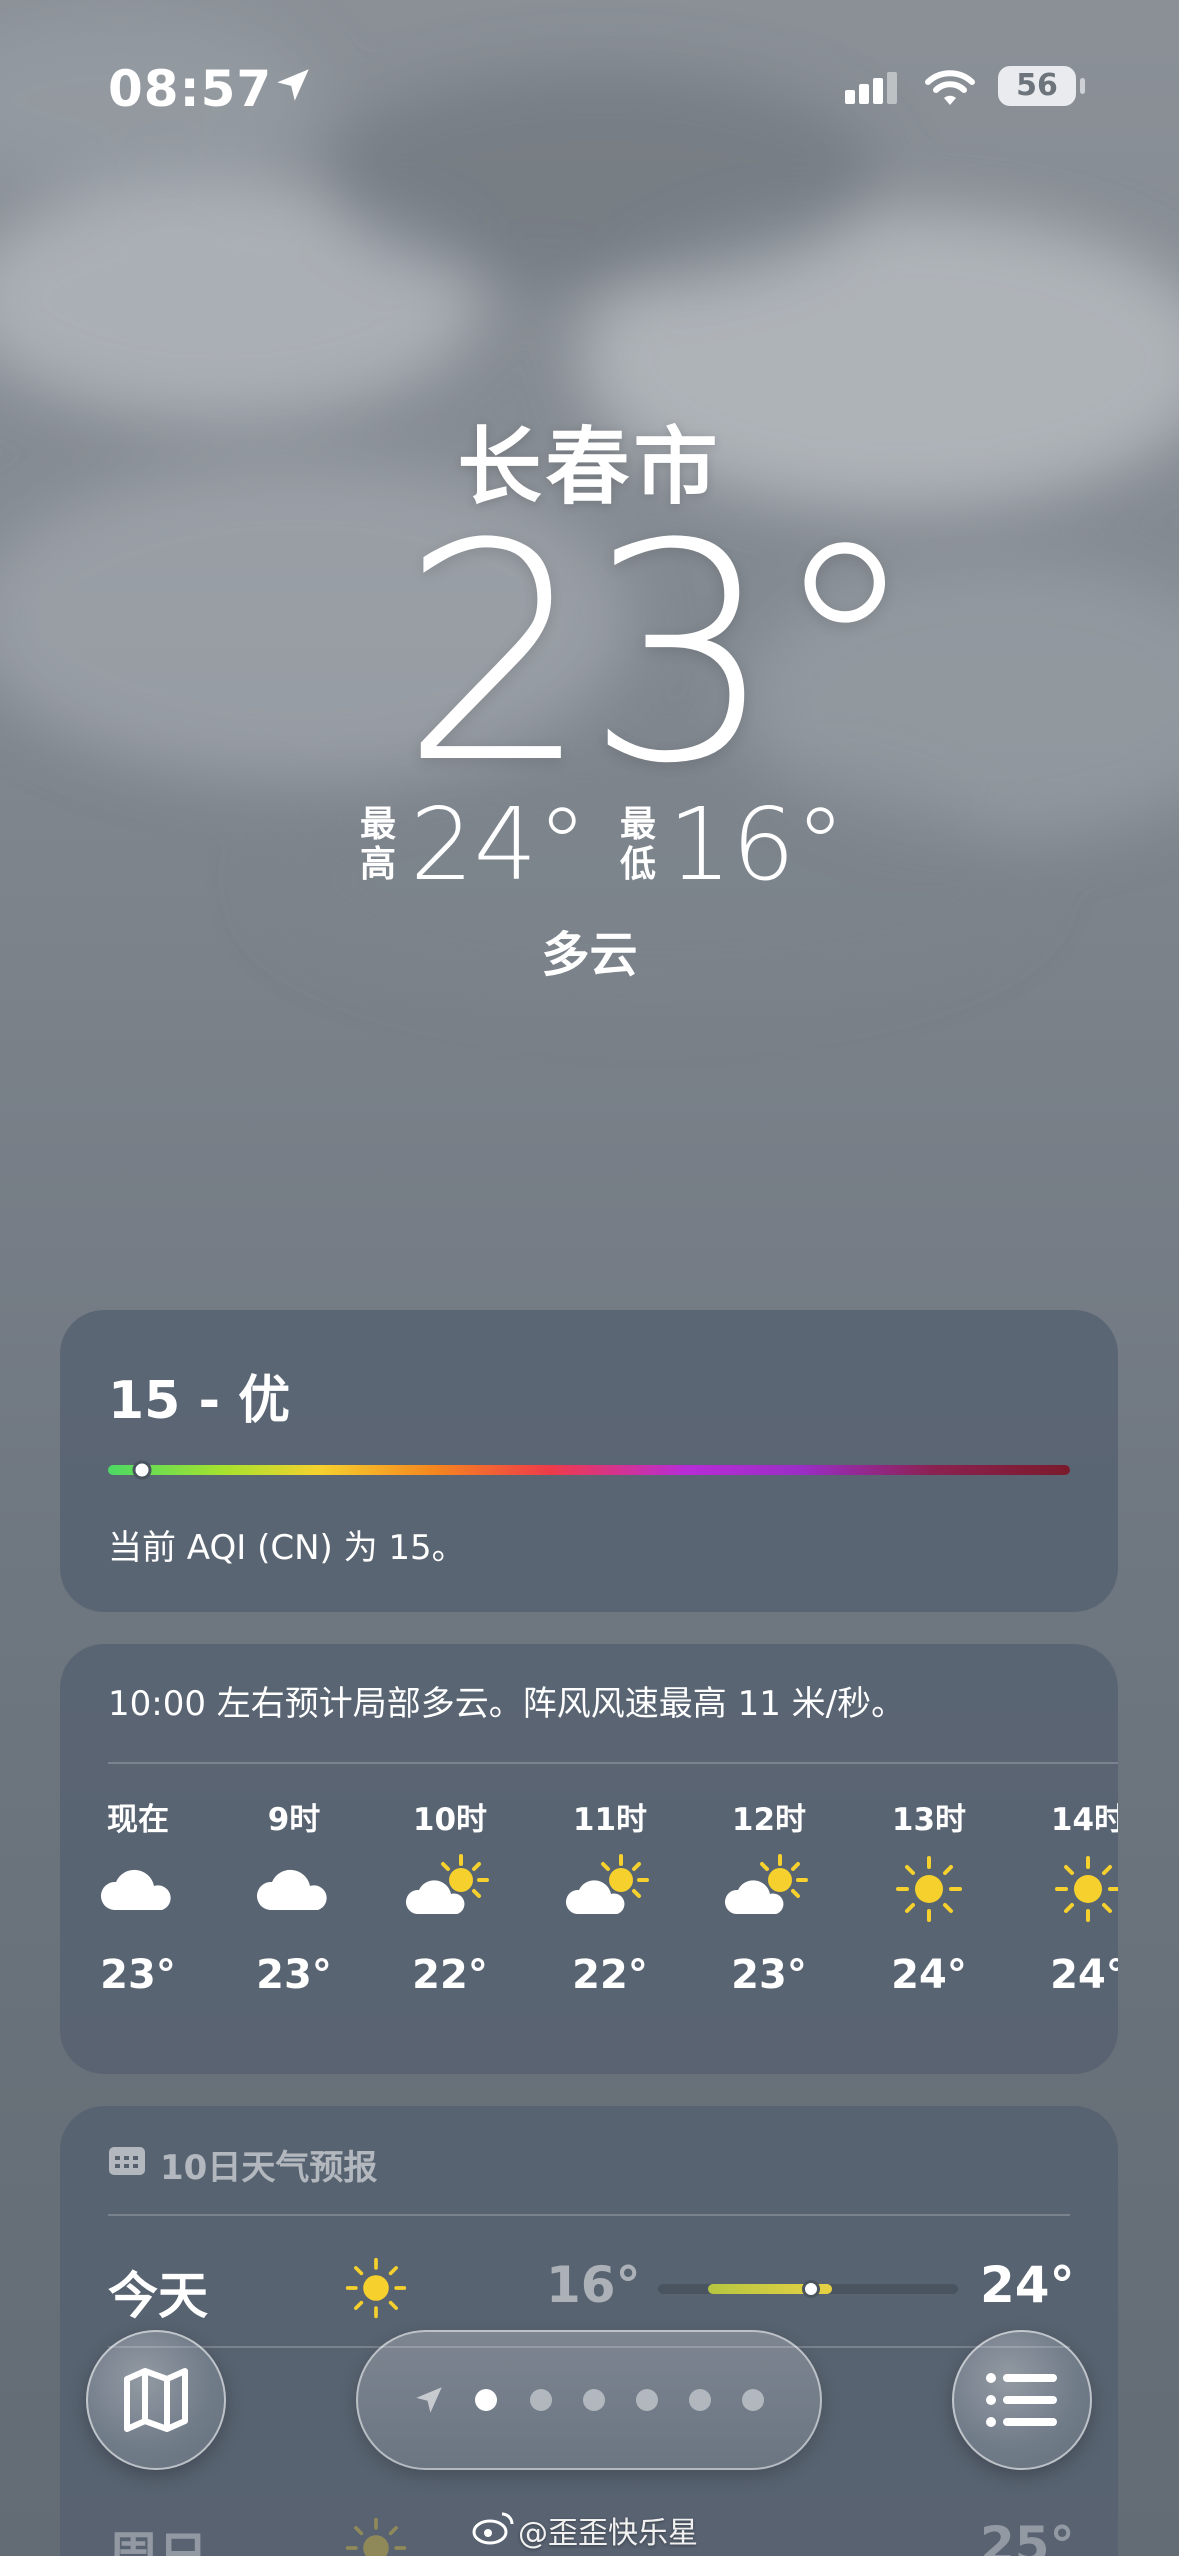 Image resolution: width=1179 pixels, height=2556 pixels. Describe the element at coordinates (269, 2168) in the screenshot. I see `ten-day-header: 10日天气预报` at that location.